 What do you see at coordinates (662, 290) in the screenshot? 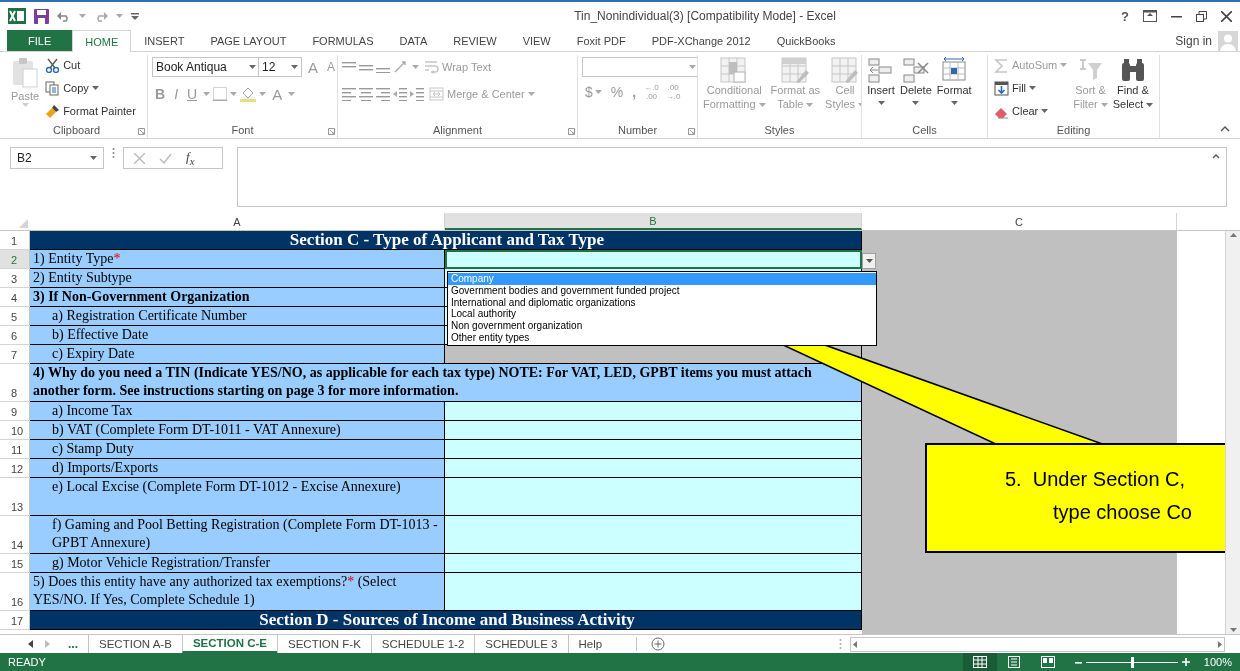
I see `dropdown-option: Government bodies and government funded project` at bounding box center [662, 290].